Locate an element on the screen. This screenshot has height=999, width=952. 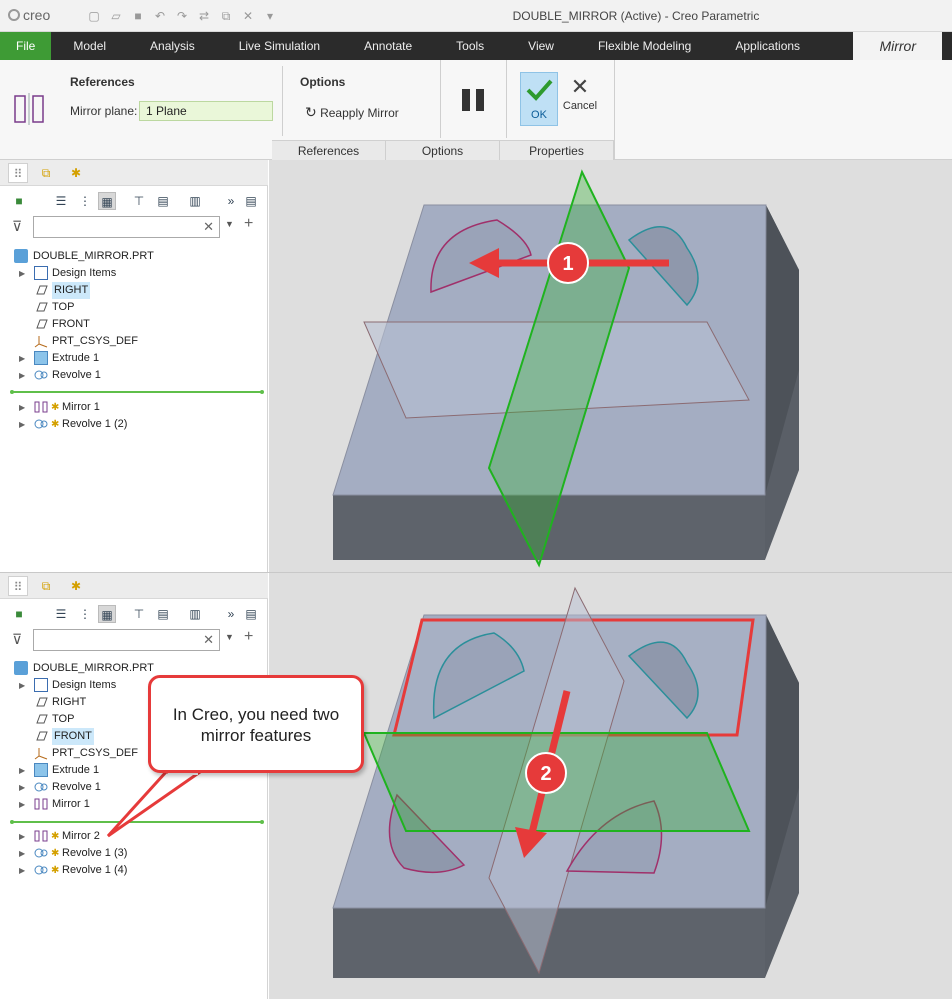
tree-item-label: Revolve 1 is located at coordinates (76, 375).